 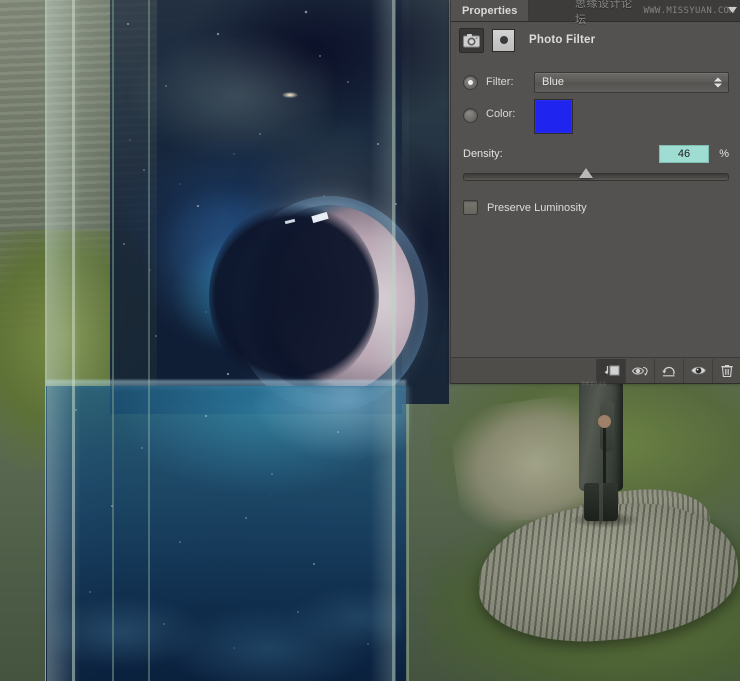 I want to click on panel-menu-icon, so click(x=732, y=10).